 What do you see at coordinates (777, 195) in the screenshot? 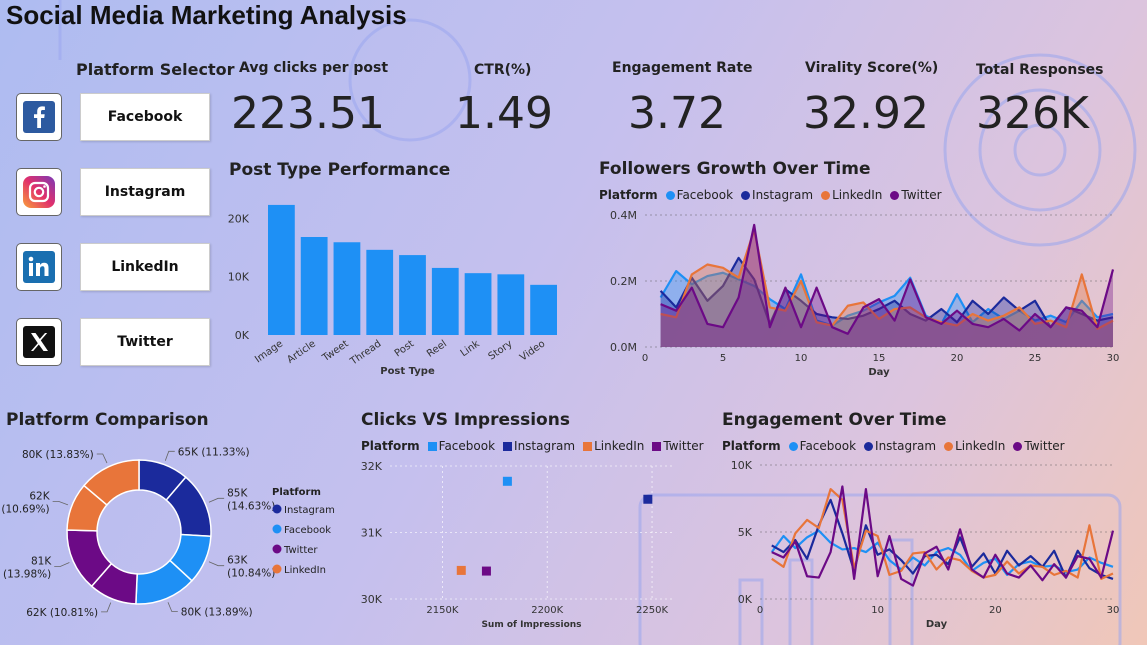
I see `followers-legend-instagram: Instagram` at bounding box center [777, 195].